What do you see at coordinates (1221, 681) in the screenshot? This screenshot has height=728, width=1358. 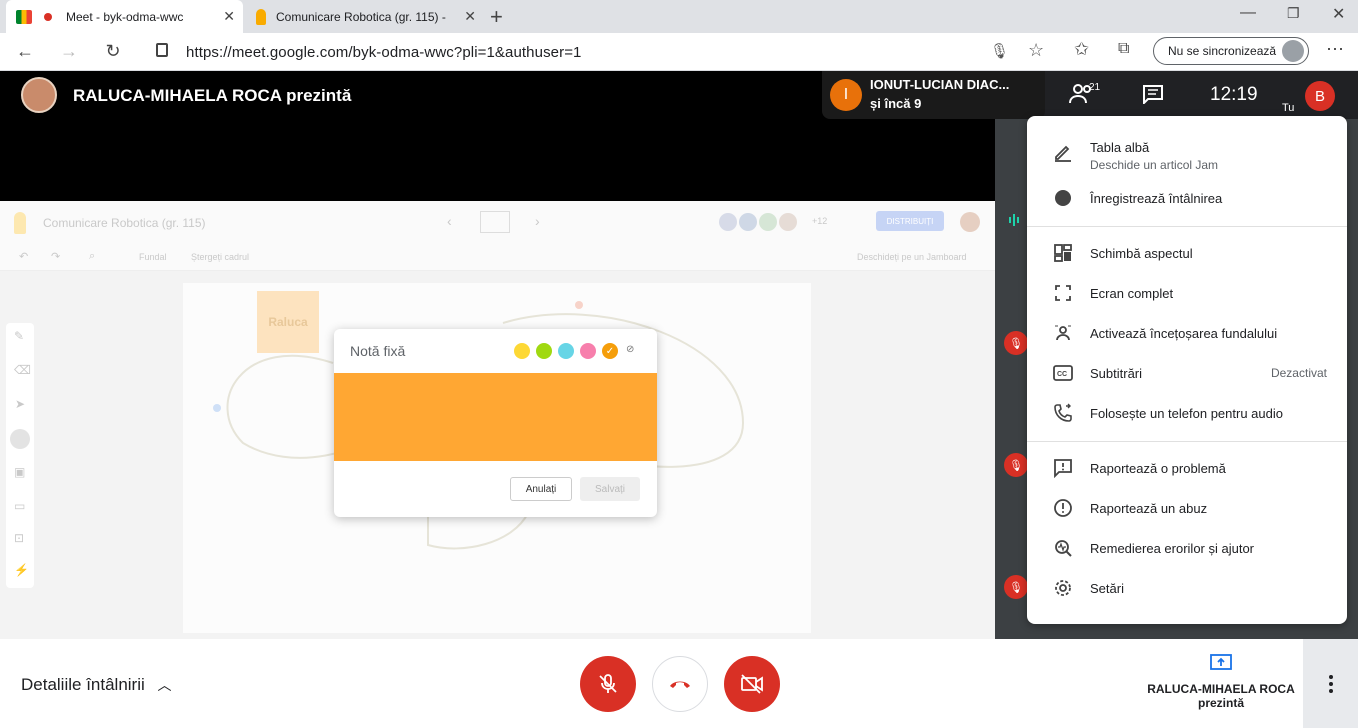 I see `presenting-indicator: RALUCA-MIHAELA ROCA prezintă` at bounding box center [1221, 681].